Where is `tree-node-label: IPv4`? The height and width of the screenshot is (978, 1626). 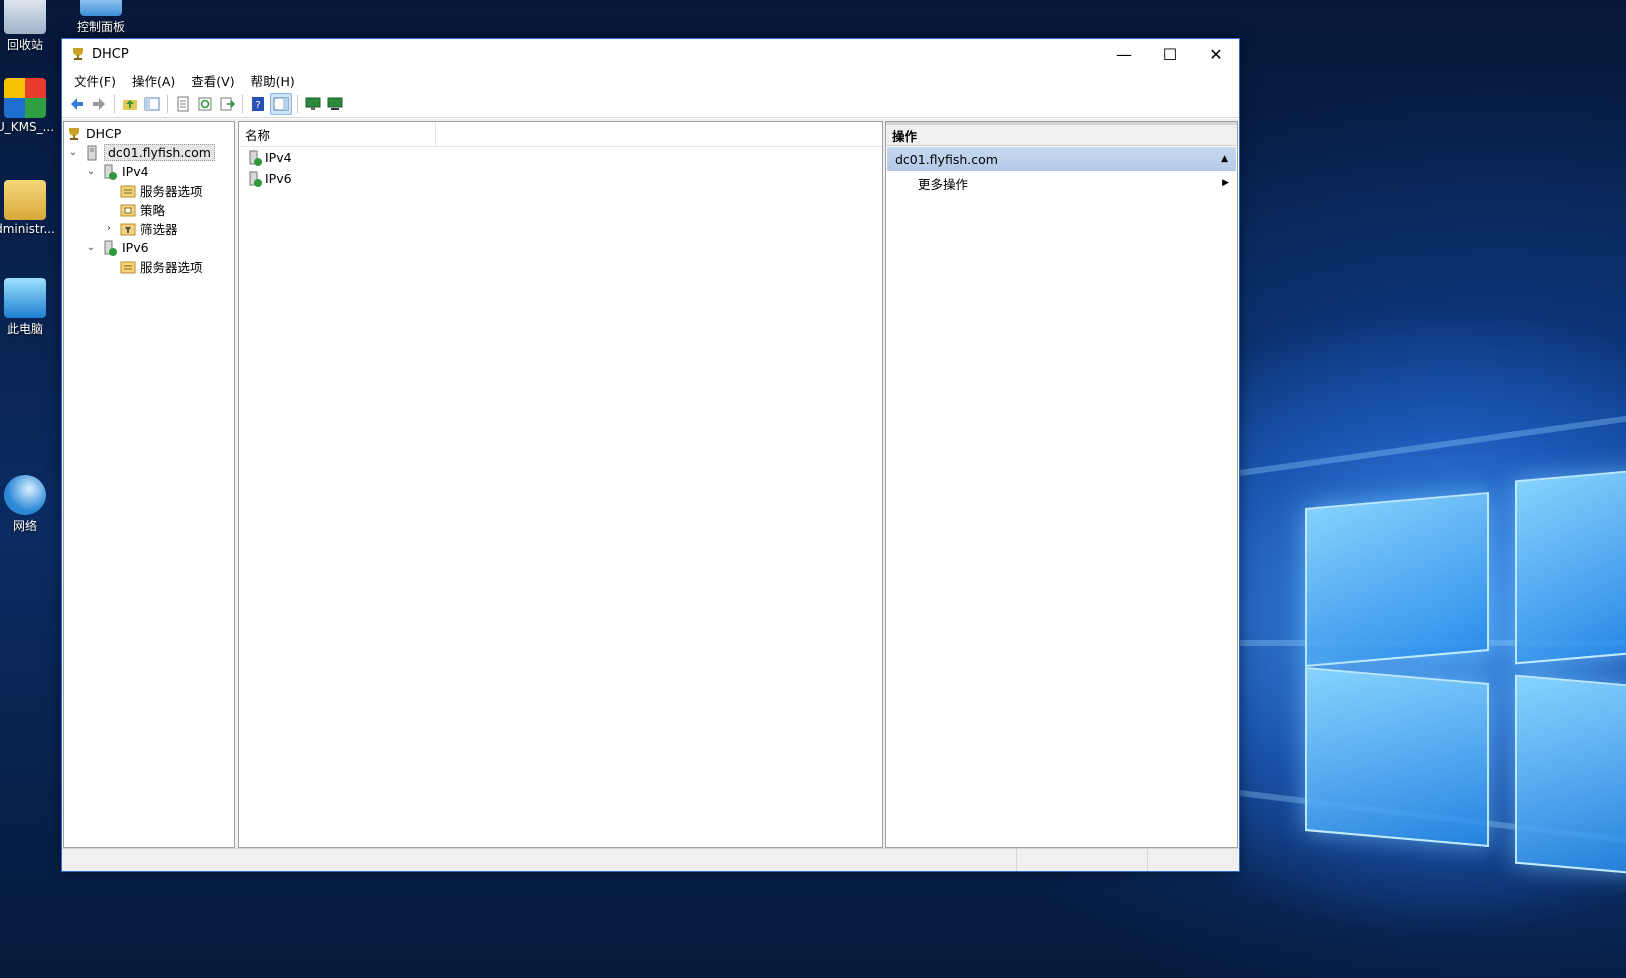 tree-node-label: IPv4 is located at coordinates (135, 171).